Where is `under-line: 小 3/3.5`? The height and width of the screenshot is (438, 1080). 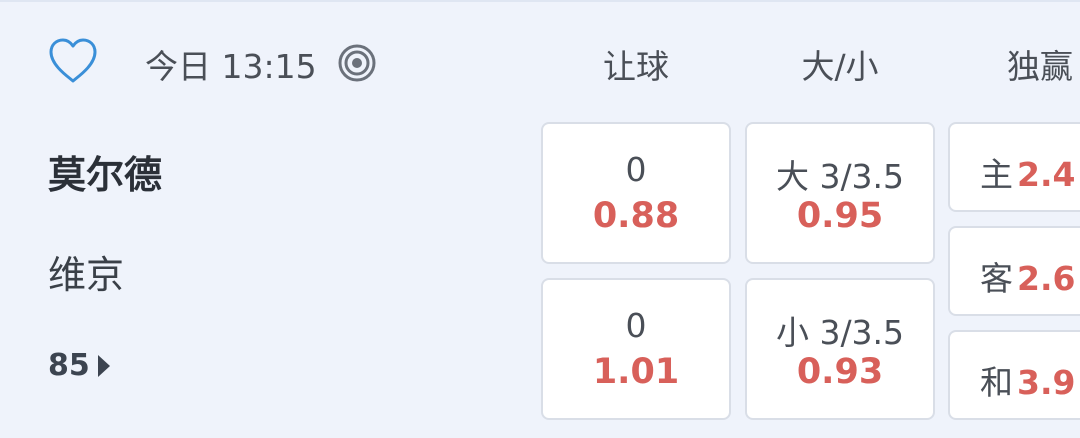
under-line: 小 3/3.5 is located at coordinates (840, 332).